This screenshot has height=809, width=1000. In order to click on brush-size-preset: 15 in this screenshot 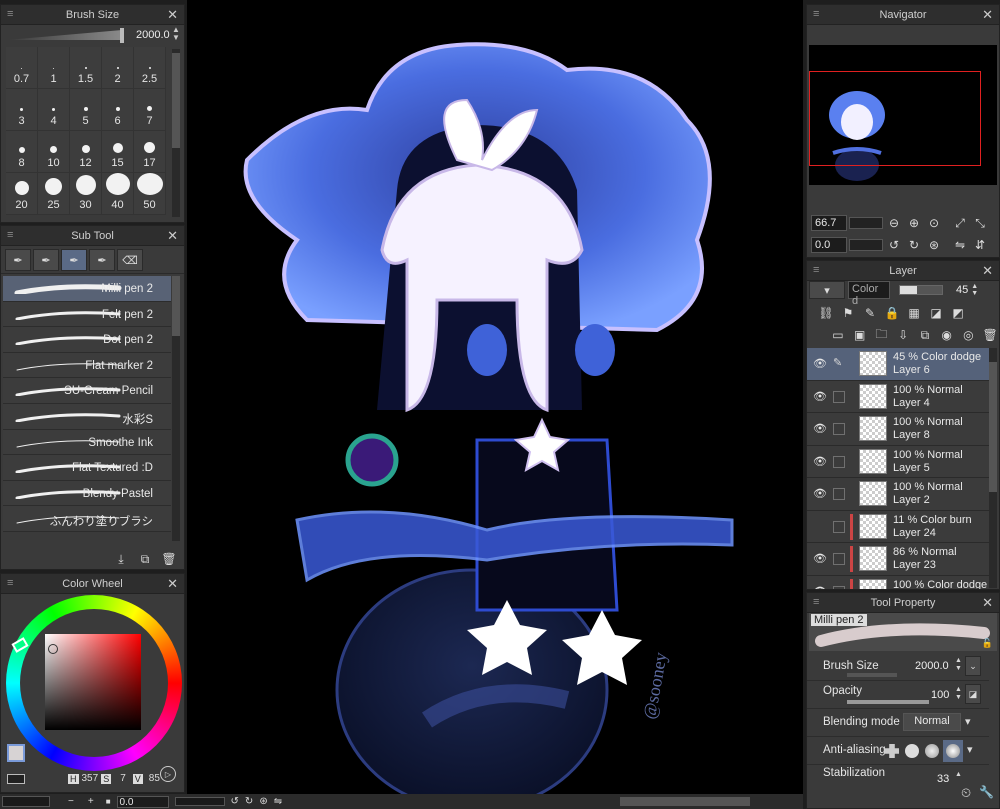, I will do `click(118, 152)`.